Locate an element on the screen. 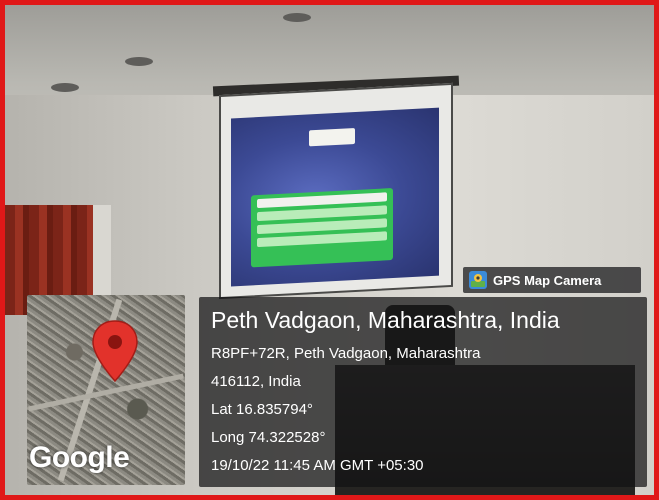 The image size is (659, 500). address-line-2: 416112, India is located at coordinates (256, 381).